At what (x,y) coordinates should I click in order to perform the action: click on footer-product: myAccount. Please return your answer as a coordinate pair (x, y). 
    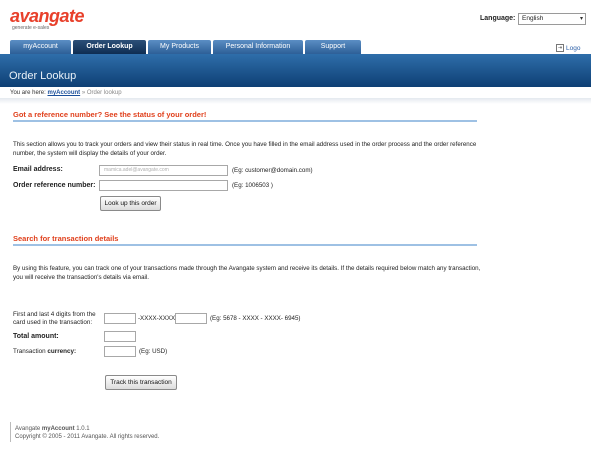
    Looking at the image, I should click on (58, 429).